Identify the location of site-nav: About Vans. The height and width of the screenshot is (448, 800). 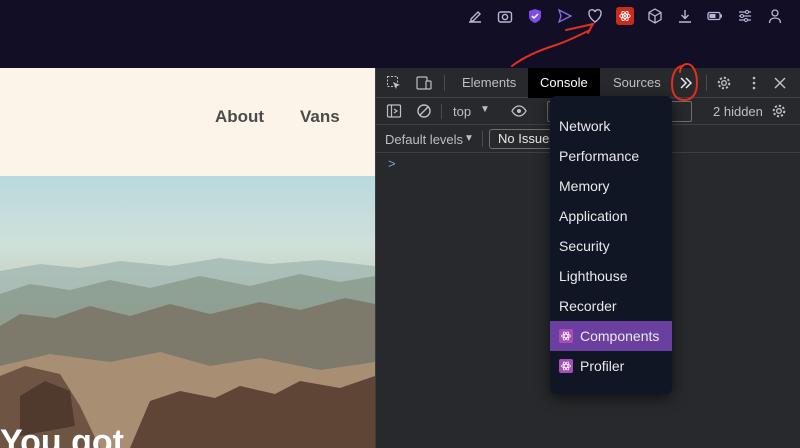
(187, 122).